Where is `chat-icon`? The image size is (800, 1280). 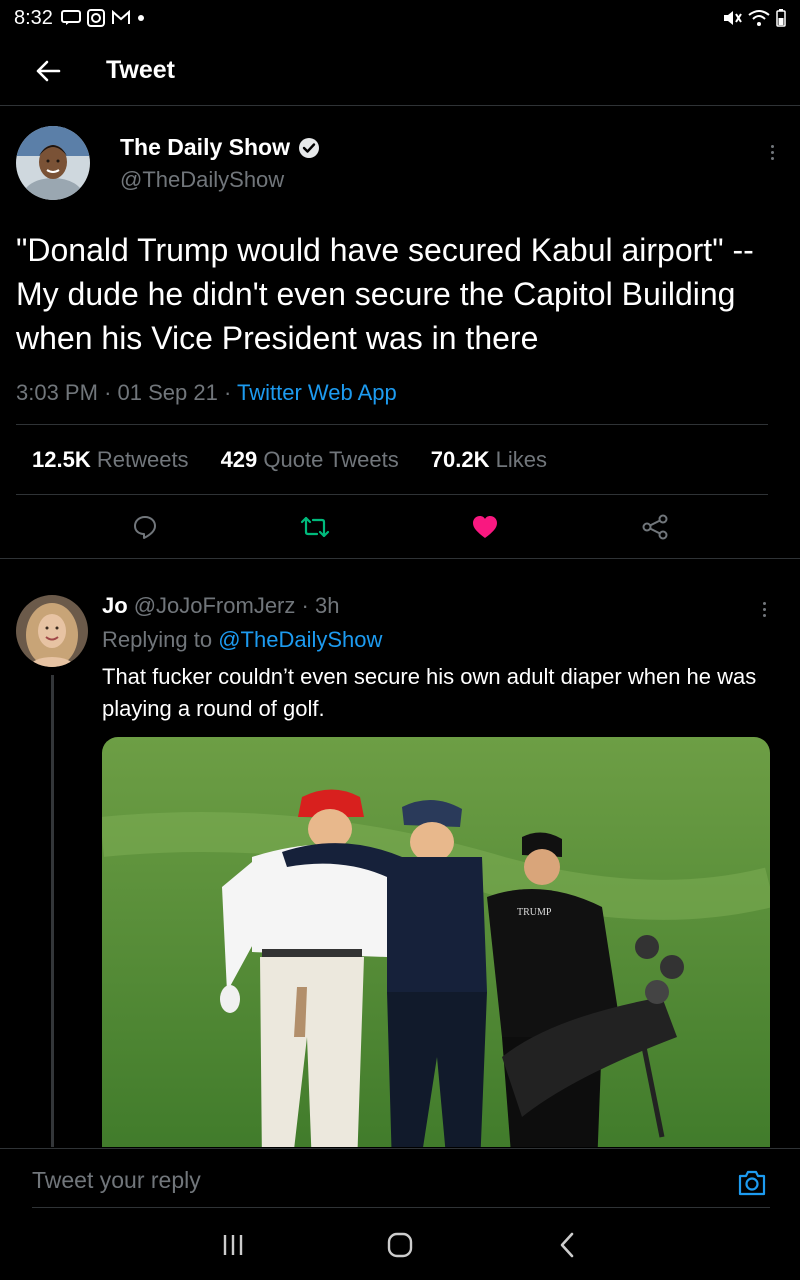 chat-icon is located at coordinates (70, 17).